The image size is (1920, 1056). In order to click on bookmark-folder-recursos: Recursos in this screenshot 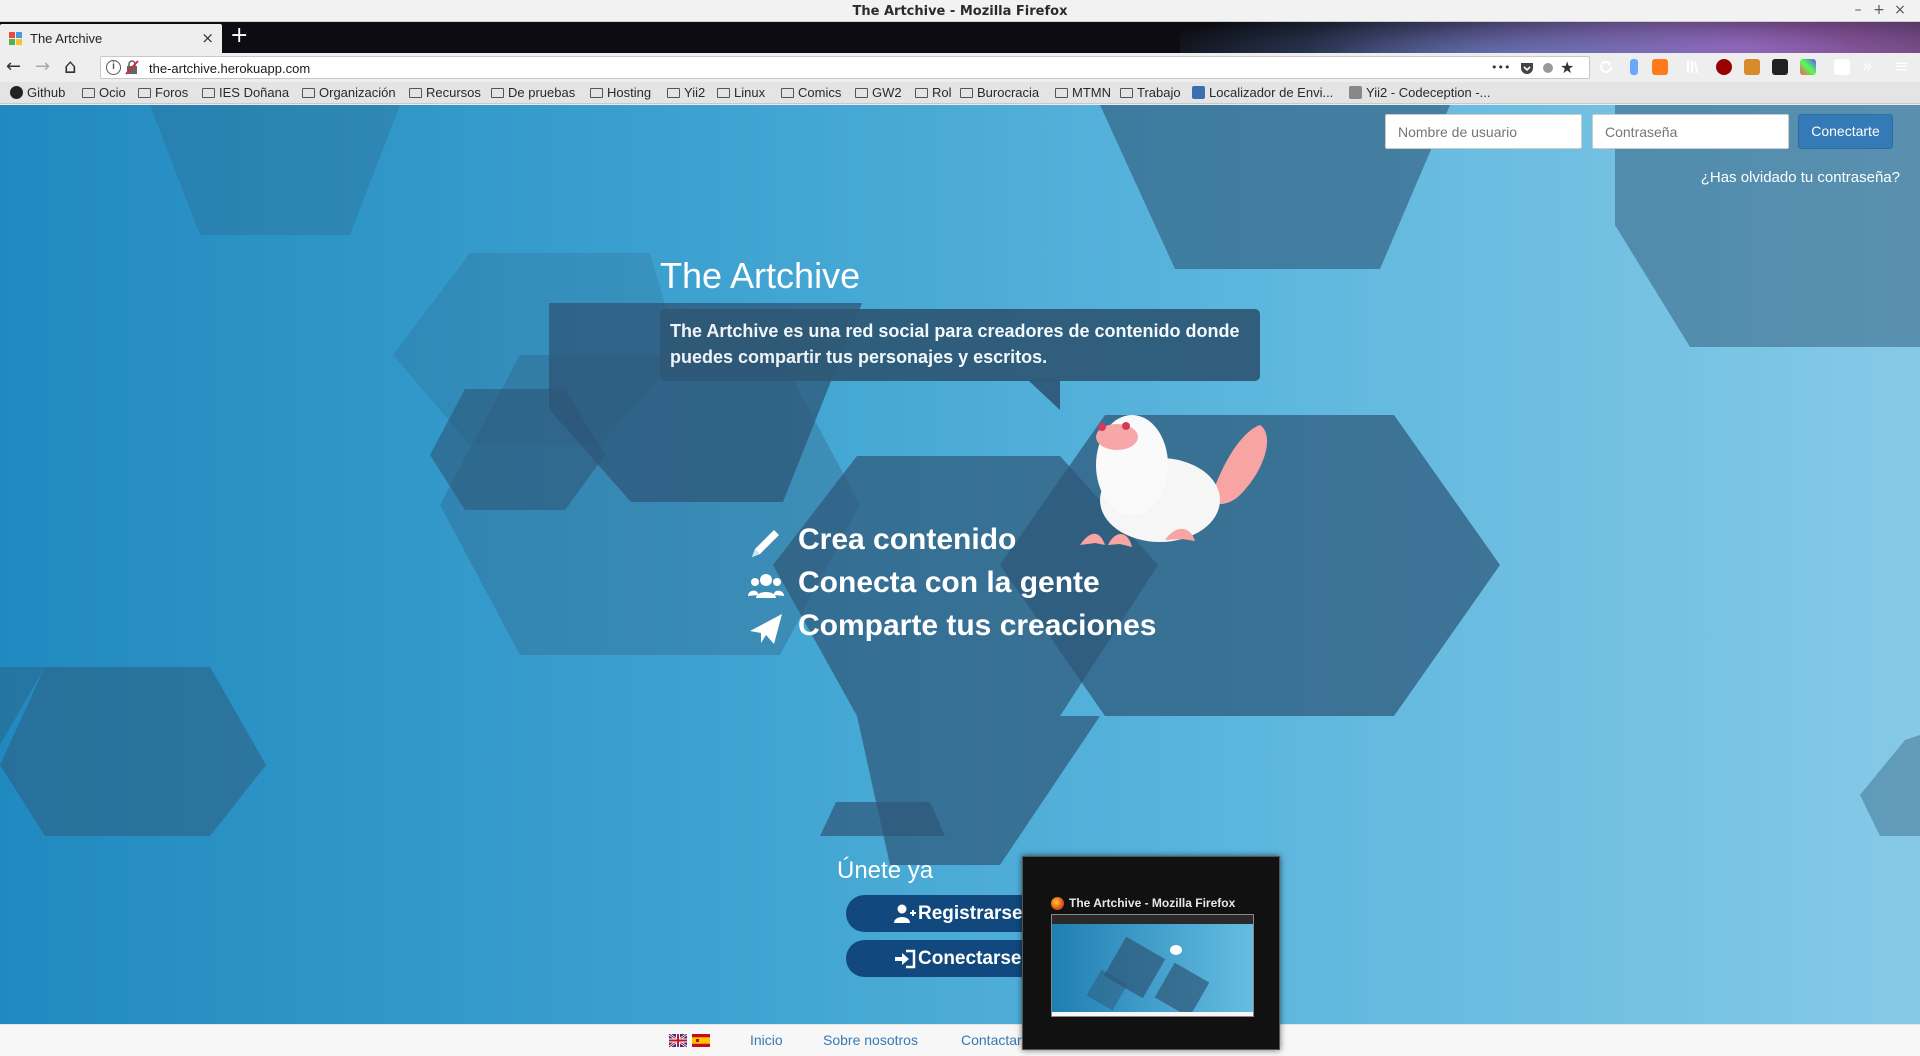, I will do `click(445, 92)`.